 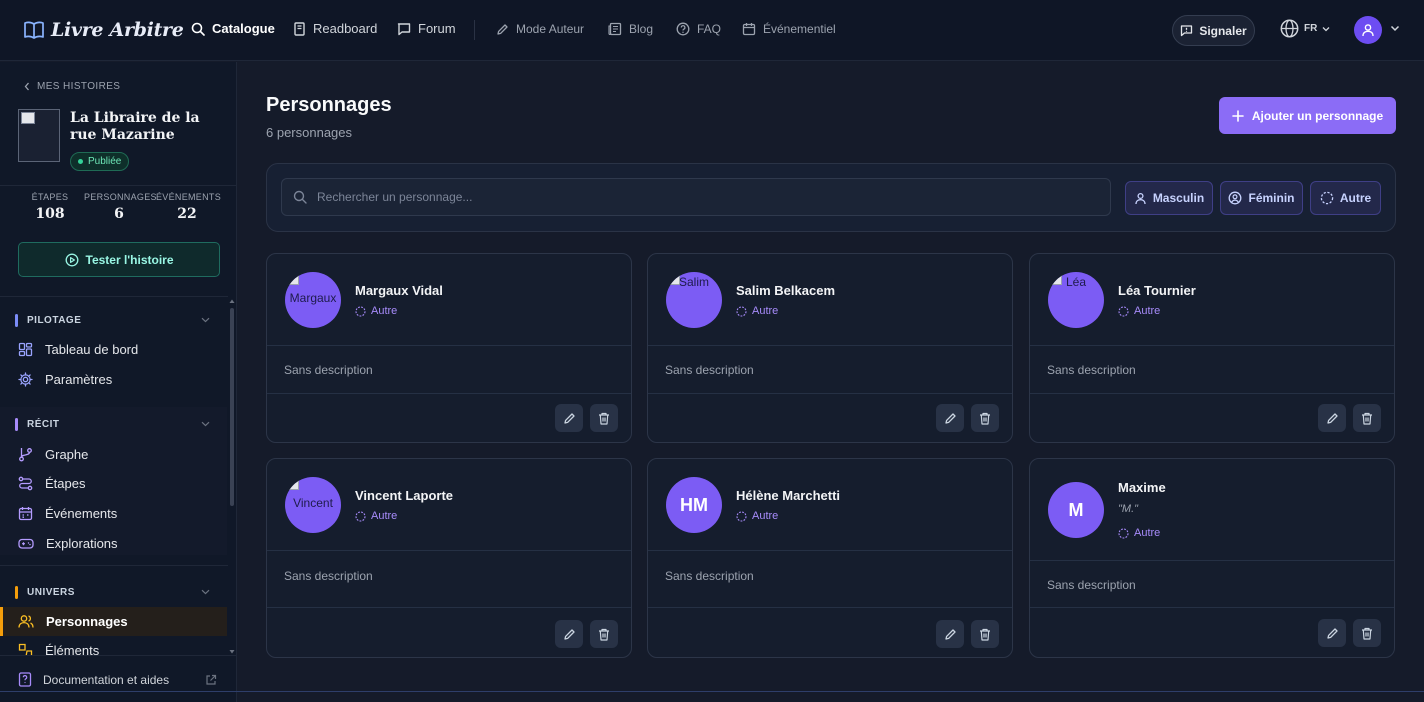 What do you see at coordinates (39, 135) in the screenshot?
I see `story-cover-image` at bounding box center [39, 135].